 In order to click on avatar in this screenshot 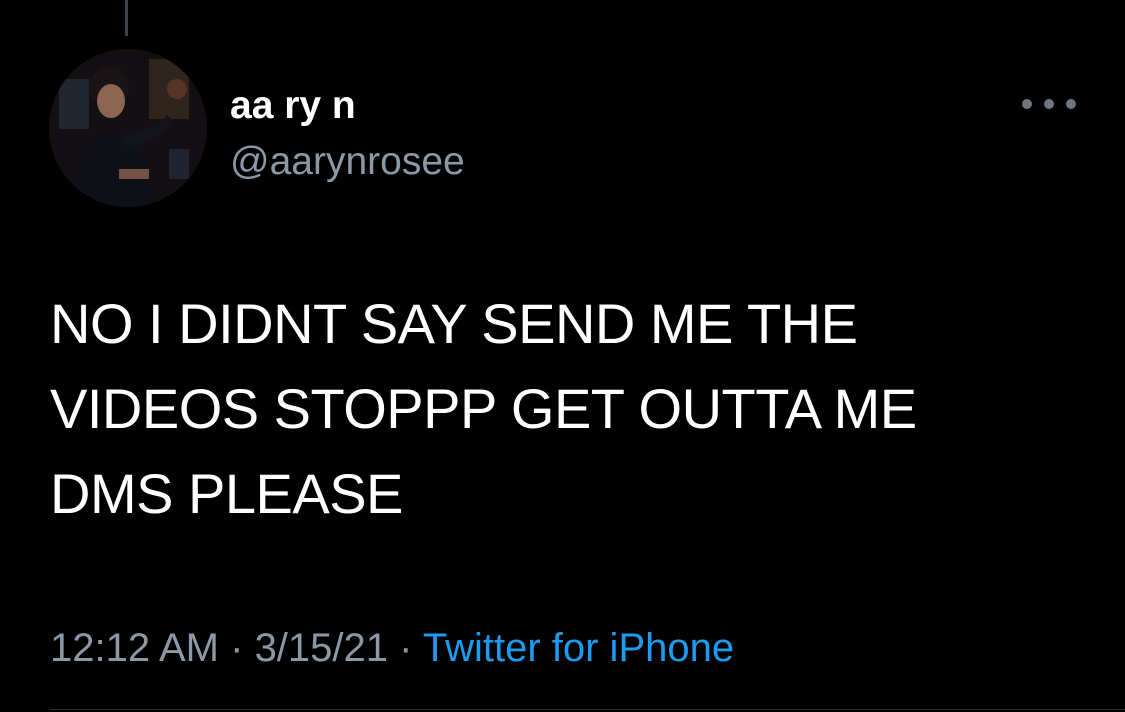, I will do `click(128, 128)`.